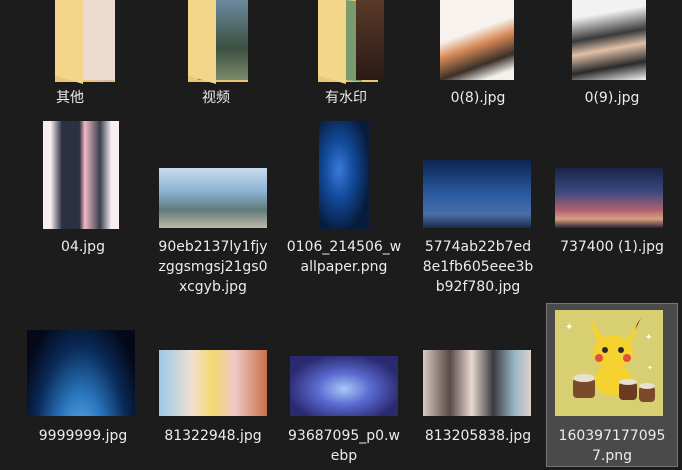 Image resolution: width=682 pixels, height=470 pixels. I want to click on file-item-0106-wallpaper: 0106_214506_w allpaper.png, so click(344, 198).